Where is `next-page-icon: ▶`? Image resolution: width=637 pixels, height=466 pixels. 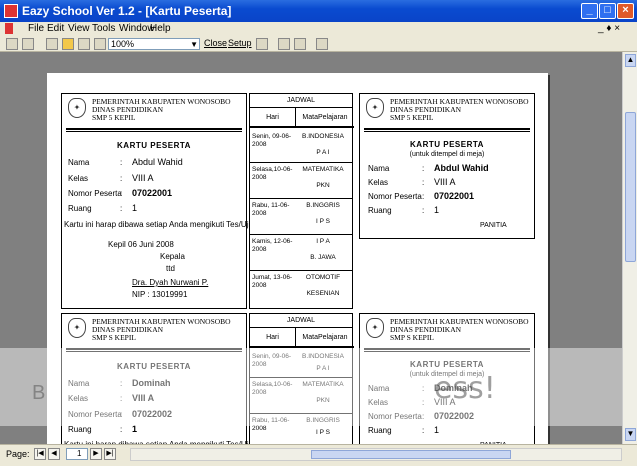
next-page-icon: ▶ is located at coordinates (96, 454).